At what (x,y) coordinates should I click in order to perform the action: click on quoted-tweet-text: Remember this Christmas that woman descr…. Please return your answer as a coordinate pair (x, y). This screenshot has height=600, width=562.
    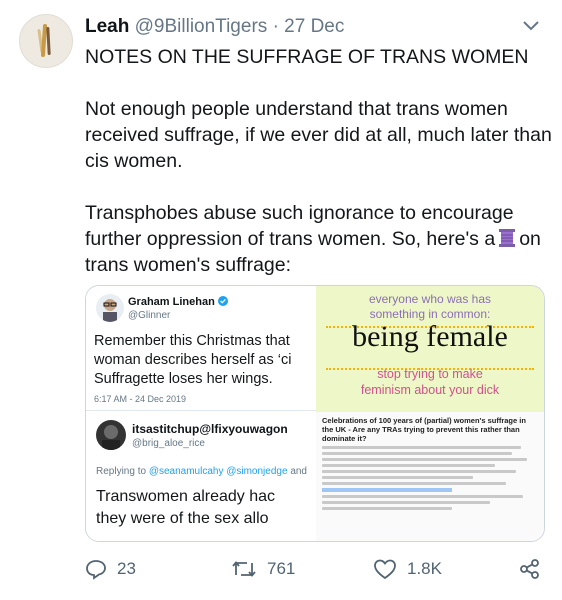
    Looking at the image, I should click on (193, 360).